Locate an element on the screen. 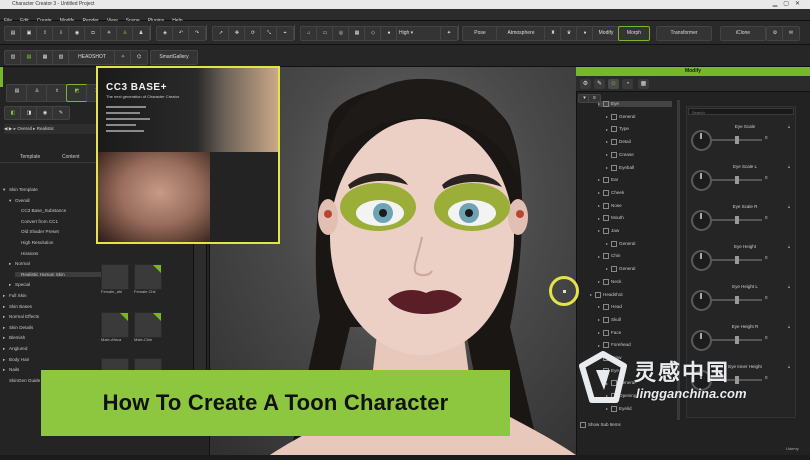 This screenshot has height=460, width=810. morph-slider: Eye Scale L 0 🔒︎ is located at coordinates (742, 180).